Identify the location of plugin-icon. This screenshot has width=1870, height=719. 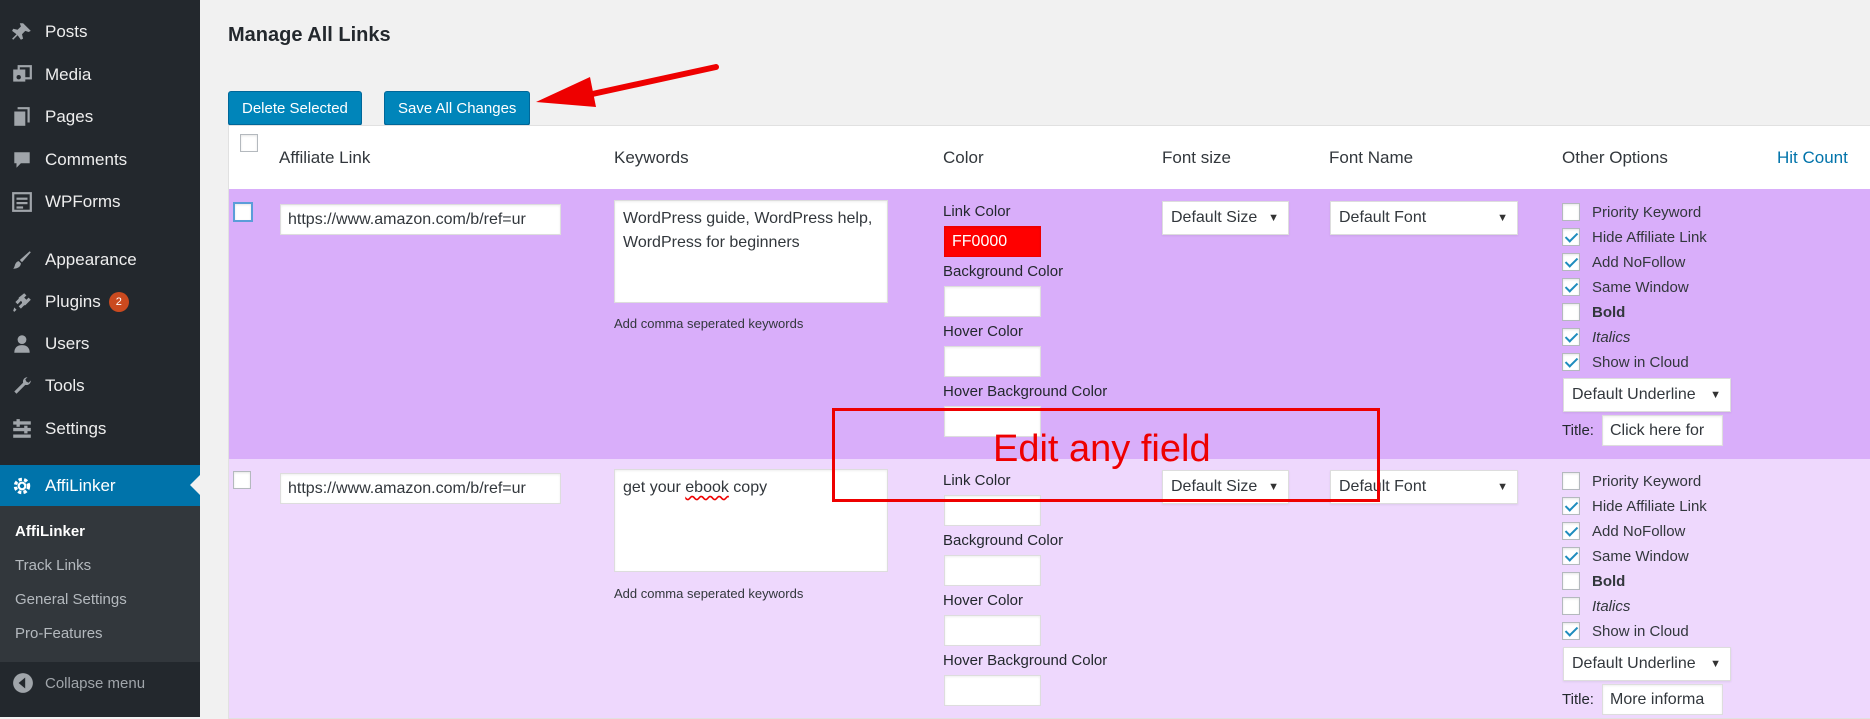
(22, 302).